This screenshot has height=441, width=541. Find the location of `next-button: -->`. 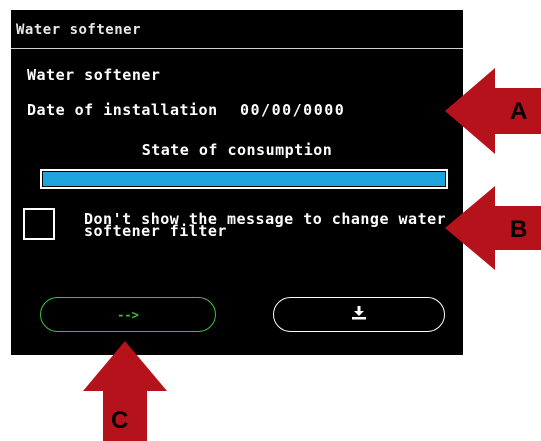

next-button: --> is located at coordinates (128, 314).